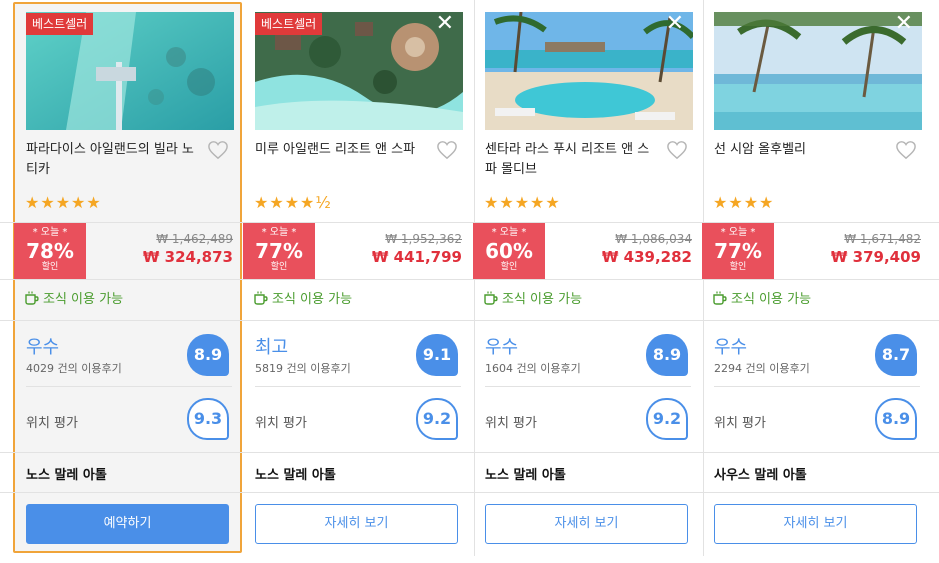  Describe the element at coordinates (188, 257) in the screenshot. I see `deal-price: ₩ 324,873` at that location.